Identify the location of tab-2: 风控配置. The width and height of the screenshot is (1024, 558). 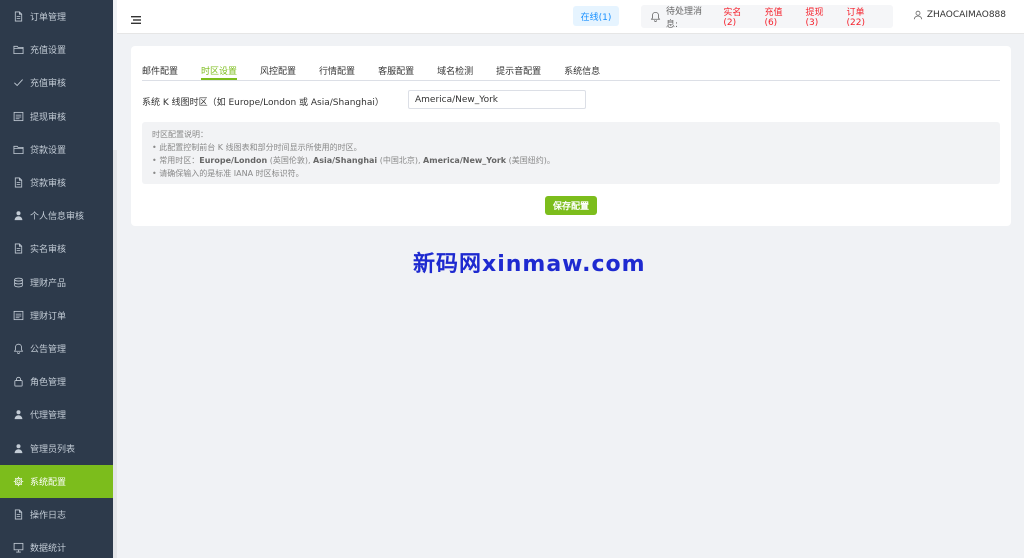
(278, 72).